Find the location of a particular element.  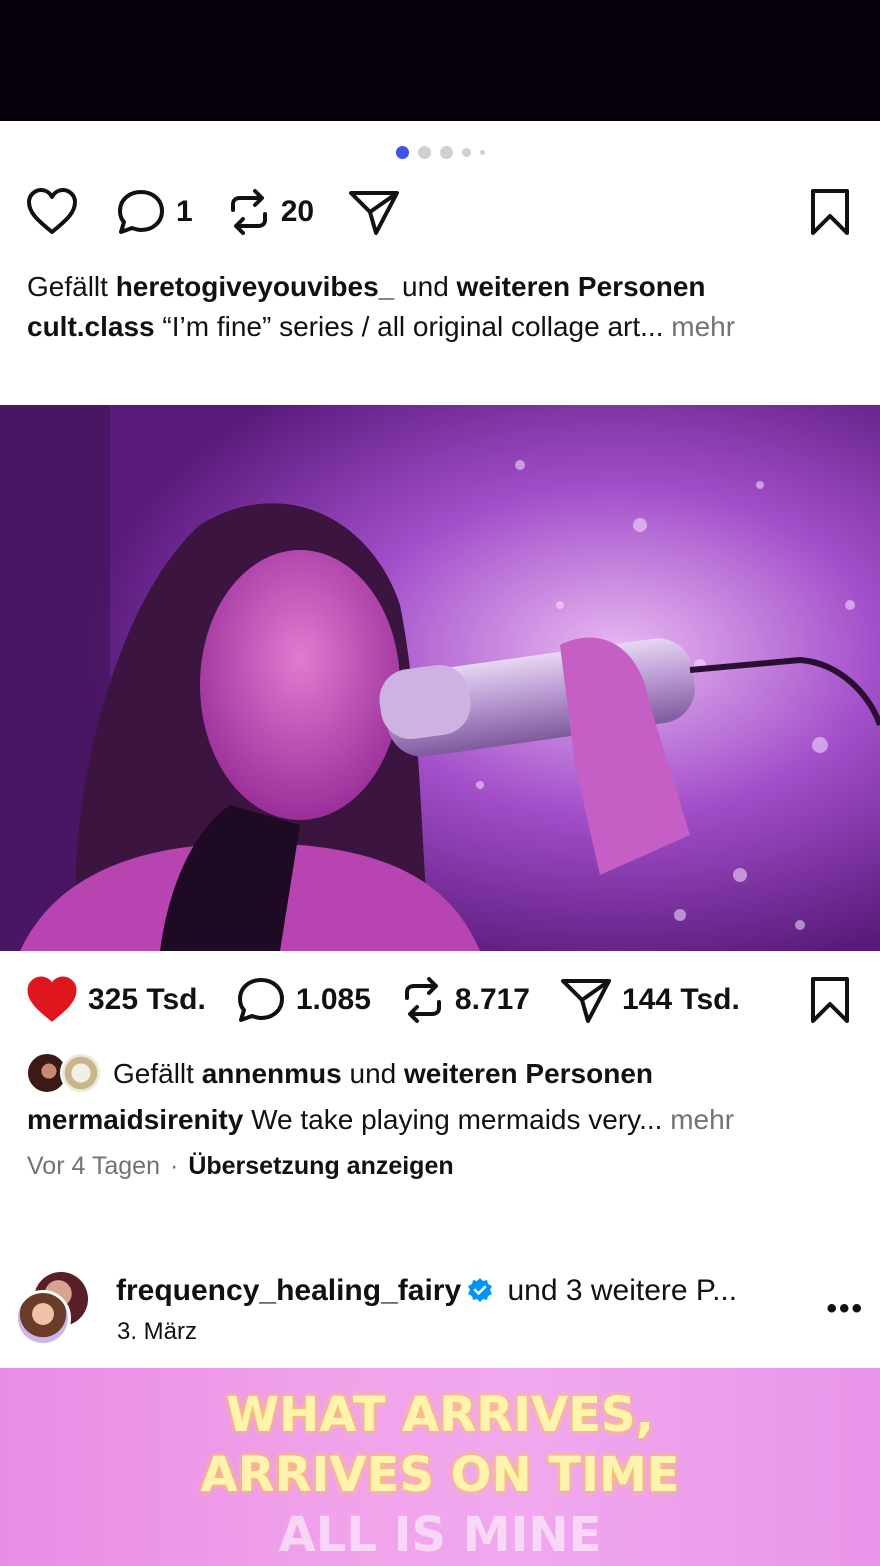

share-button is located at coordinates (374, 212).